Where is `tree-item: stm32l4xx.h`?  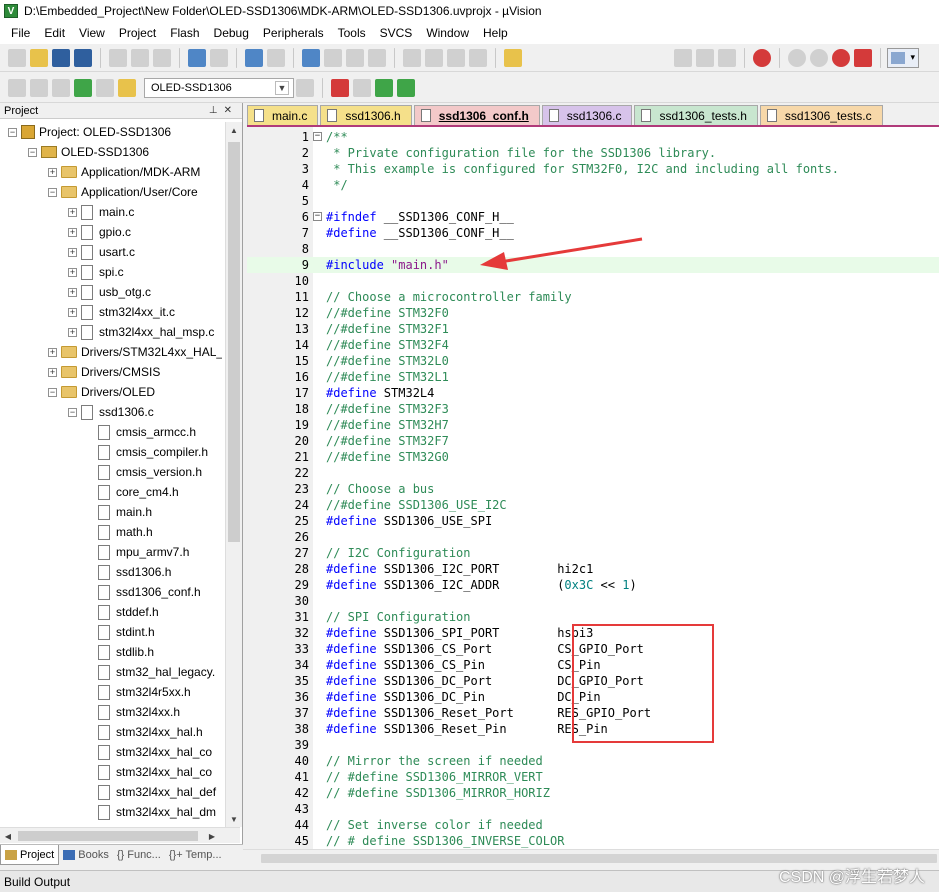 tree-item: stm32l4xx.h is located at coordinates (139, 712).